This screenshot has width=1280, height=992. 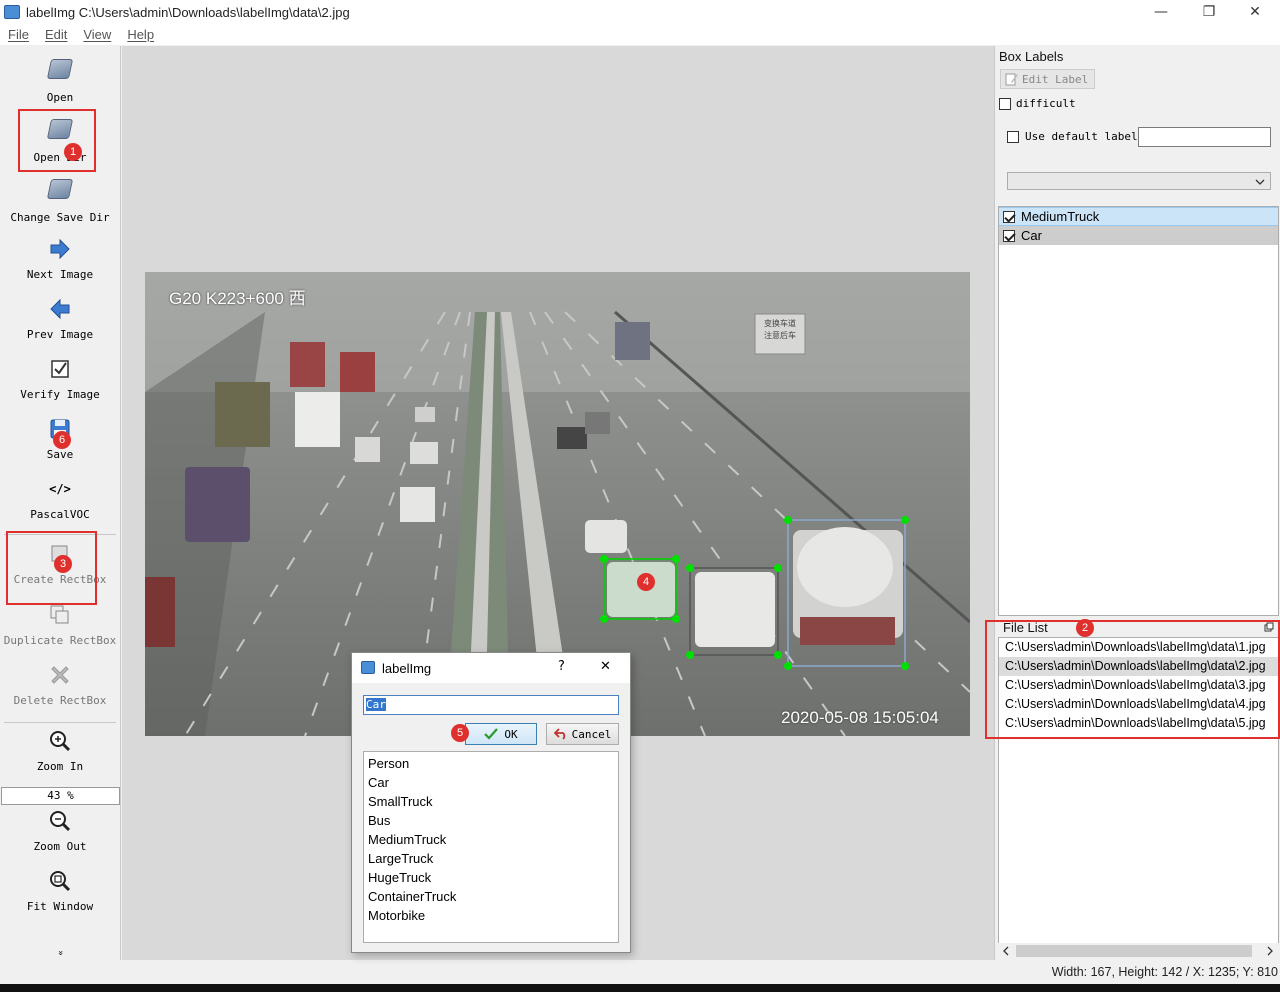 I want to click on menu-help: Help, so click(x=140, y=34).